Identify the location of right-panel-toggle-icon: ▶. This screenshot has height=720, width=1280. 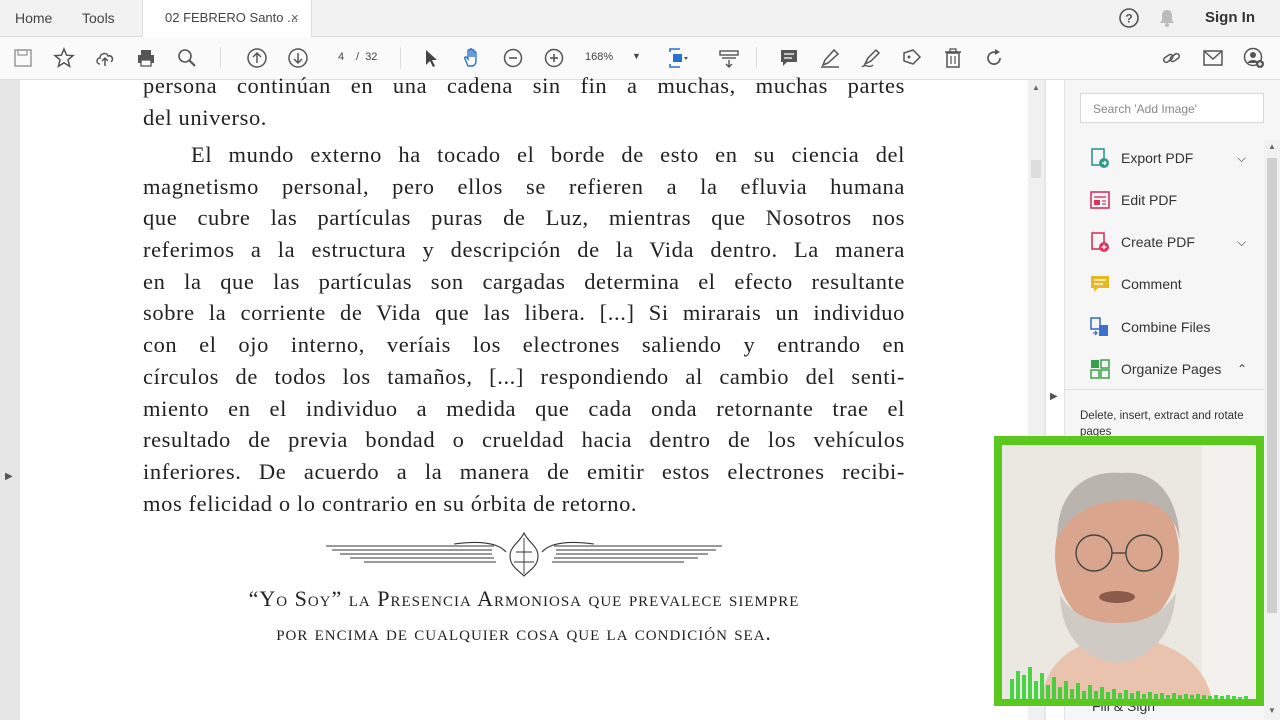
(1054, 396).